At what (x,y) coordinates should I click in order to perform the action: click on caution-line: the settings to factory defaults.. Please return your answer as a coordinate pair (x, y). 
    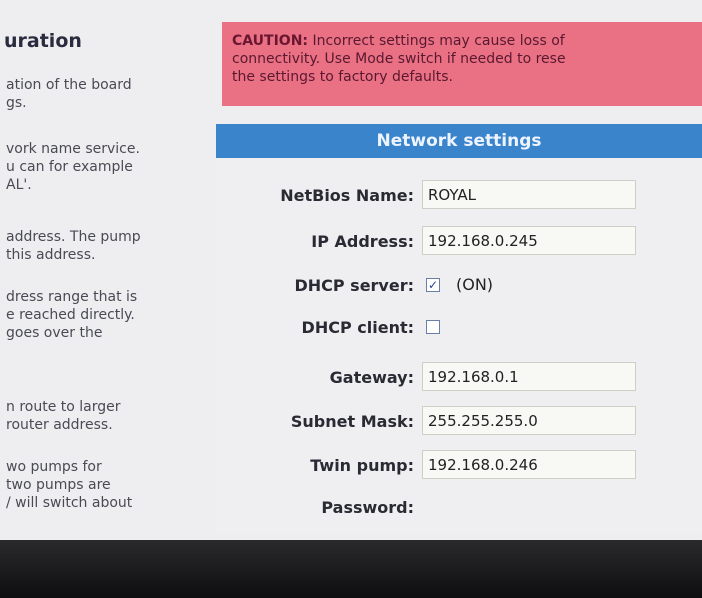
    Looking at the image, I should click on (342, 77).